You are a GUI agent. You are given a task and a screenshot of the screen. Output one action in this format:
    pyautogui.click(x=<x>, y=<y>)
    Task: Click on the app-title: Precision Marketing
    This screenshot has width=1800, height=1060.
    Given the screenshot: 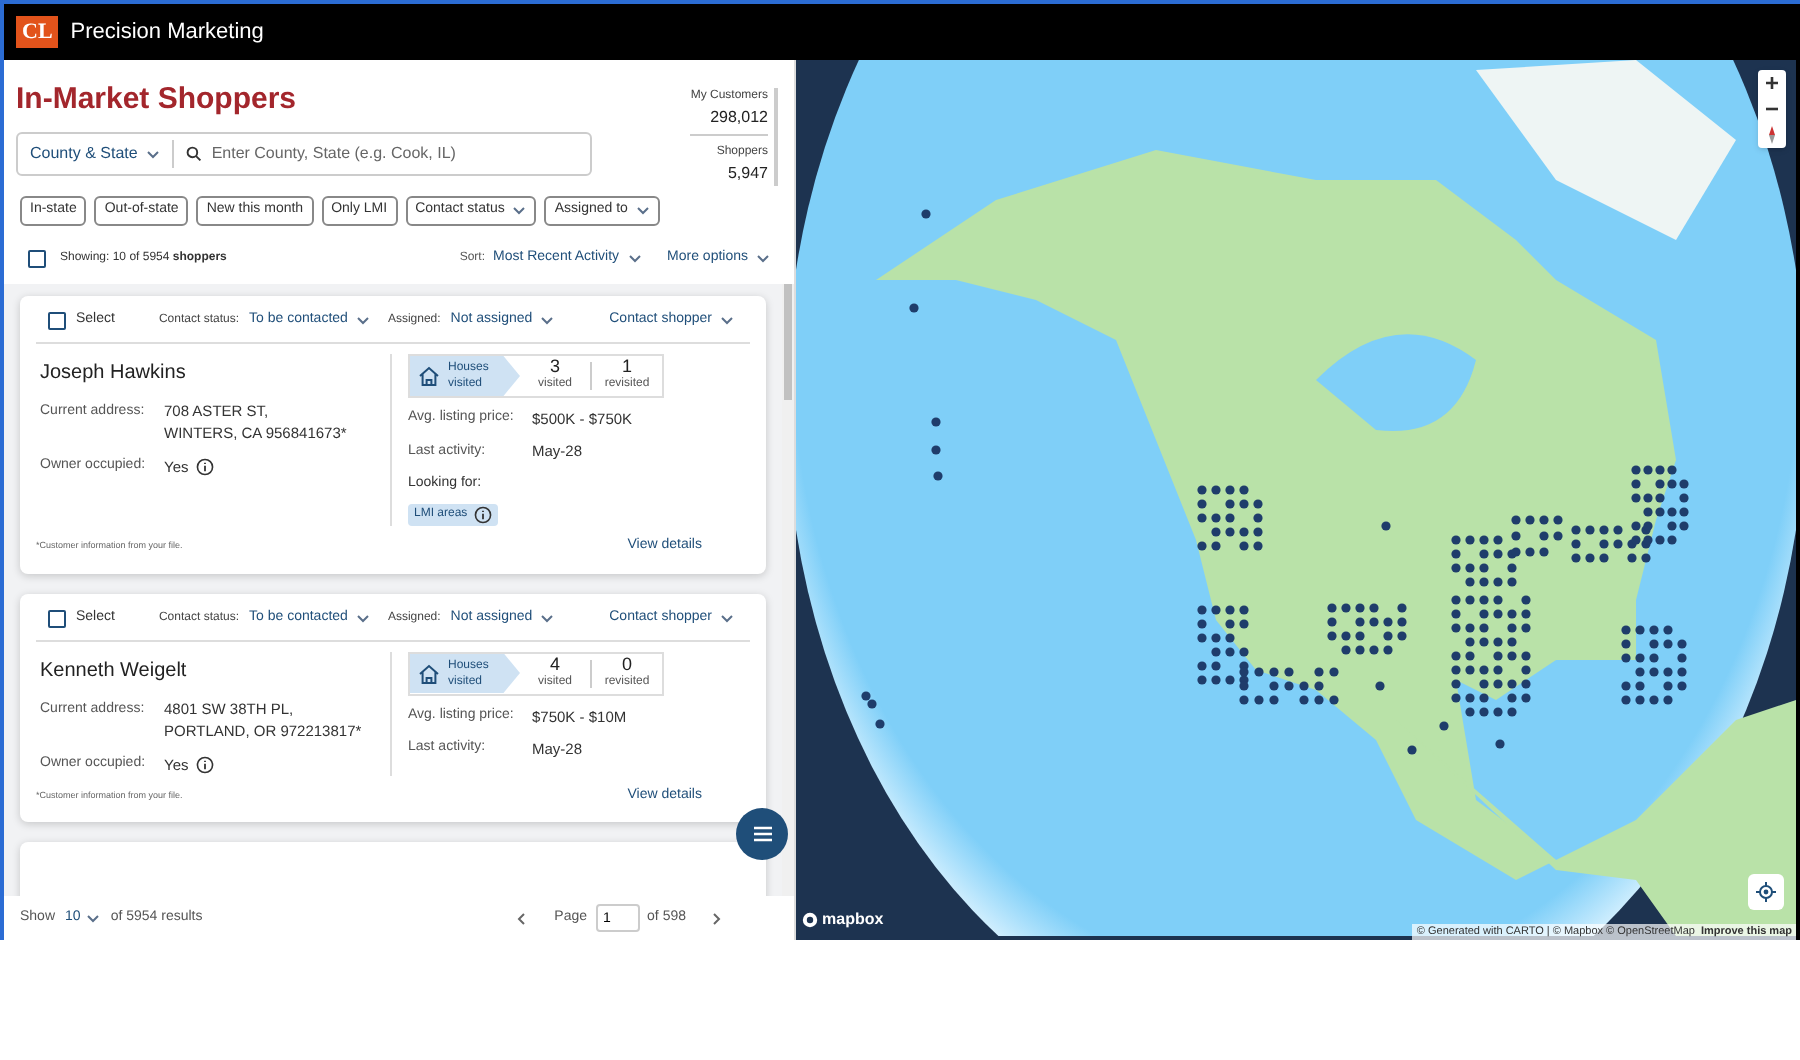 What is the action you would take?
    pyautogui.click(x=167, y=32)
    